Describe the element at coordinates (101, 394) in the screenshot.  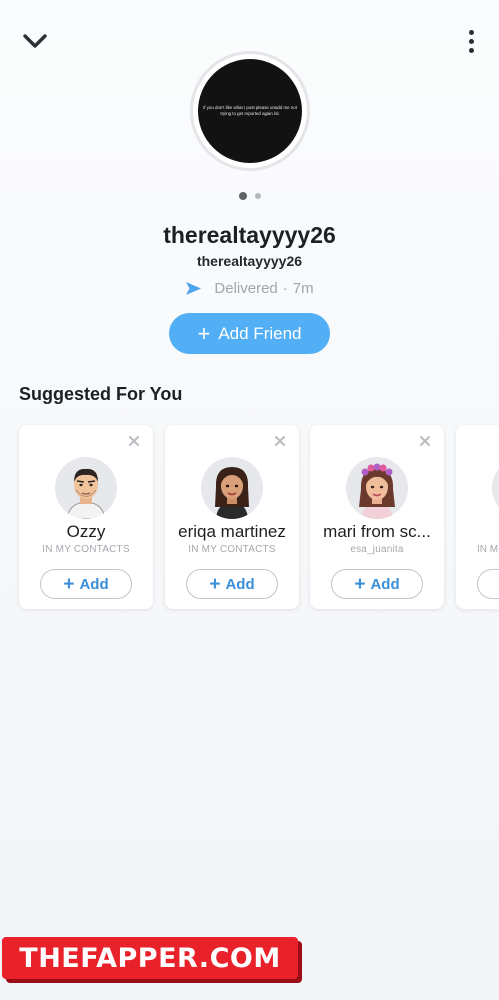
I see `suggested-section-title: Suggested For You` at that location.